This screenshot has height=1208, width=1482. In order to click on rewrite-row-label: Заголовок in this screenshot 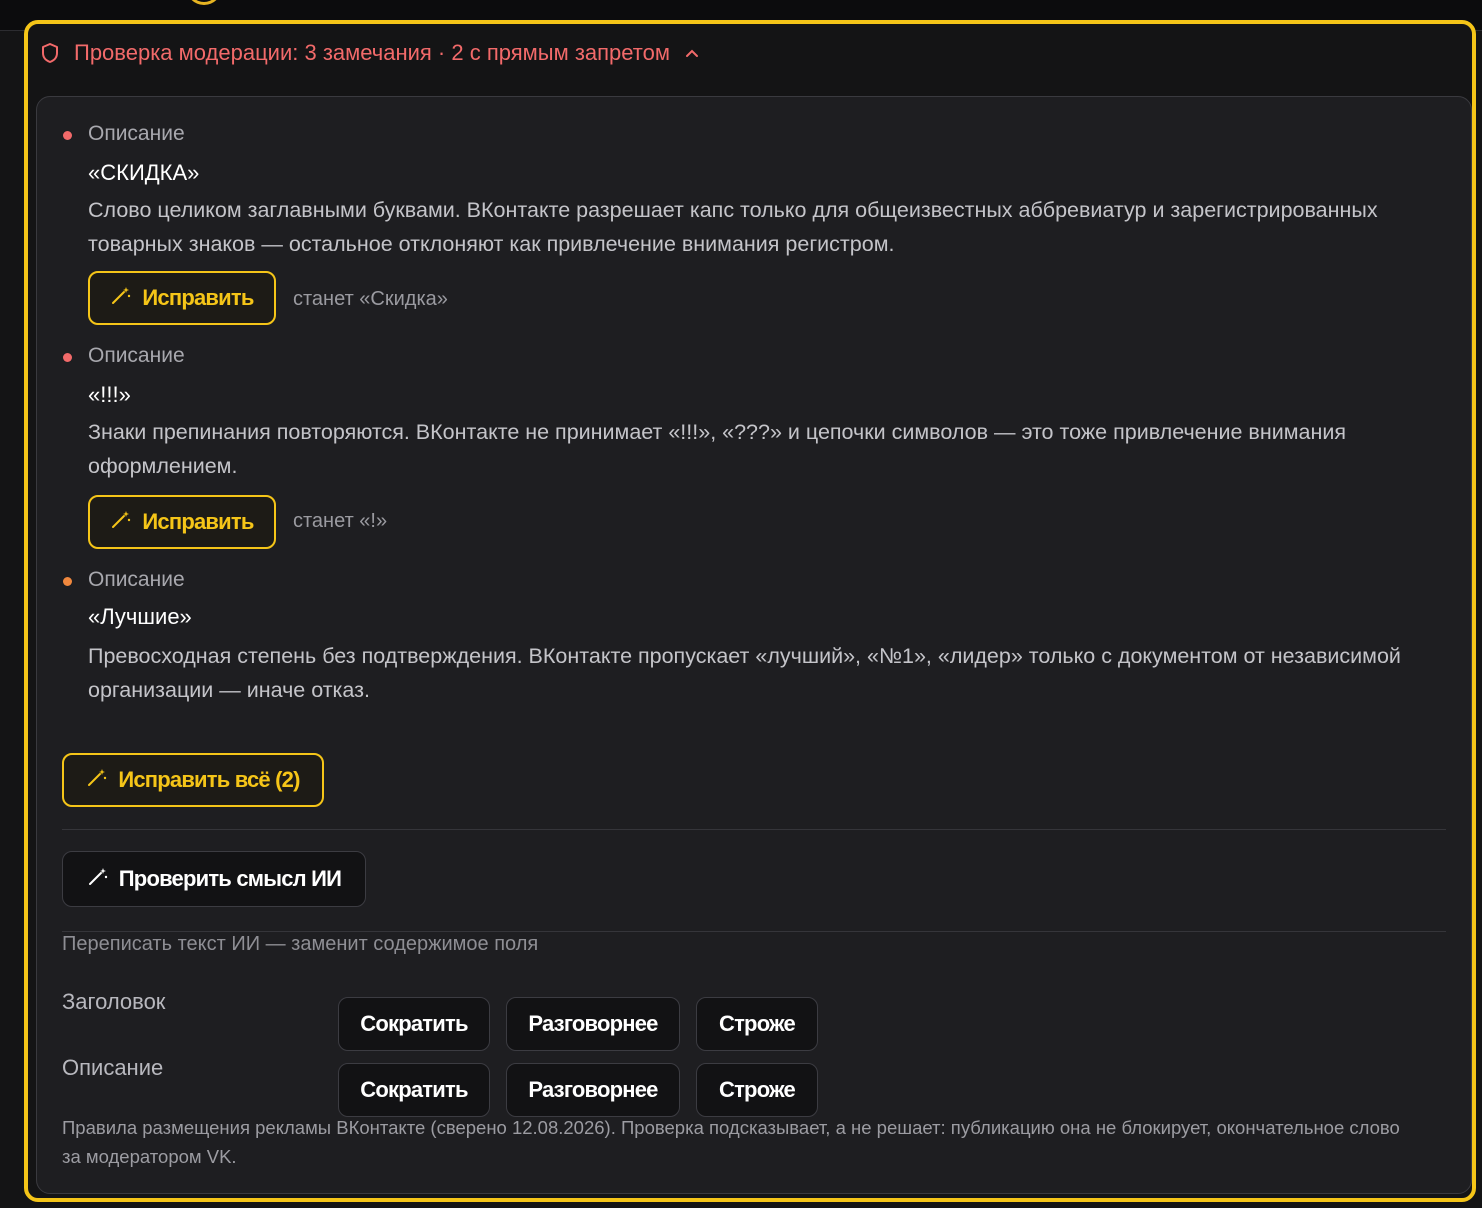, I will do `click(114, 1001)`.